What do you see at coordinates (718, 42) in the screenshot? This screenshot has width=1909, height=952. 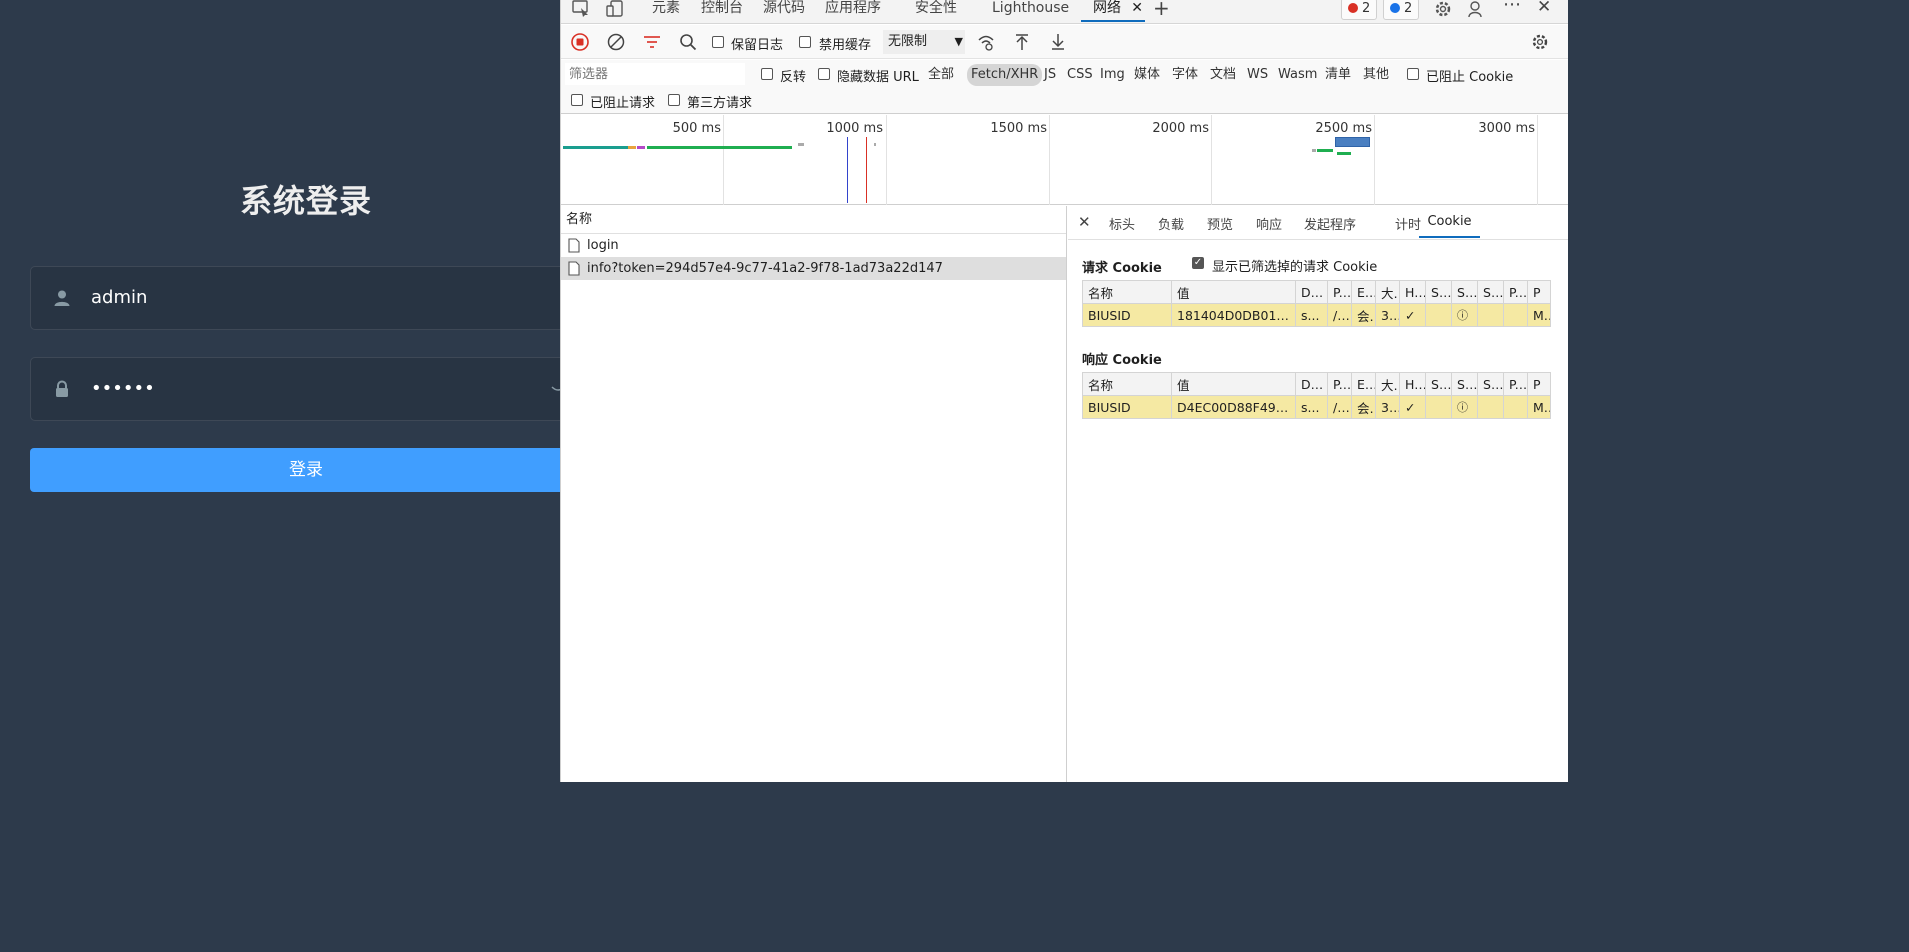 I see `preserve-log-checkbox` at bounding box center [718, 42].